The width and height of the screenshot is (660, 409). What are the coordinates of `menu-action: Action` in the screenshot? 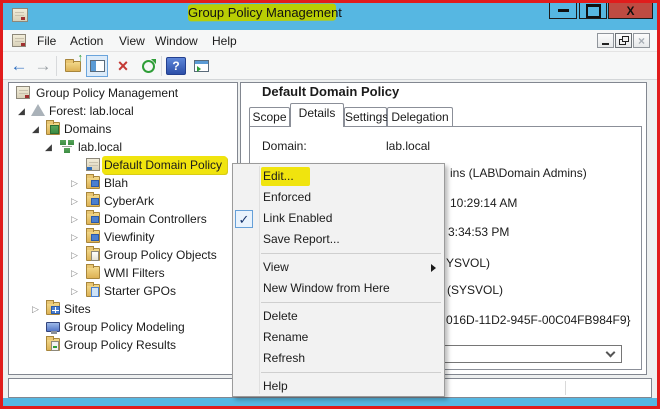 It's located at (86, 41).